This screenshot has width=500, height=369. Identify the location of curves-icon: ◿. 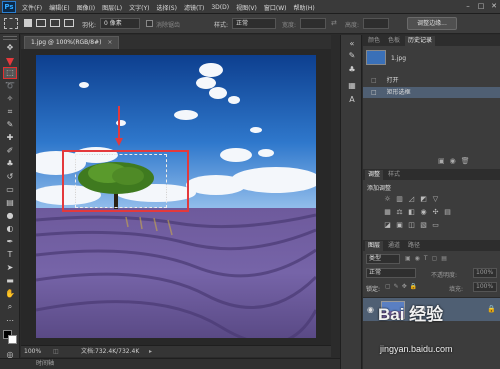
(411, 199).